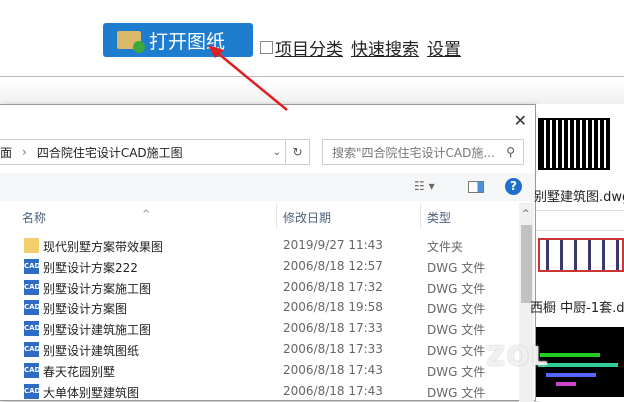 The image size is (624, 402). I want to click on file-name: 别墅设计方案222, so click(90, 267).